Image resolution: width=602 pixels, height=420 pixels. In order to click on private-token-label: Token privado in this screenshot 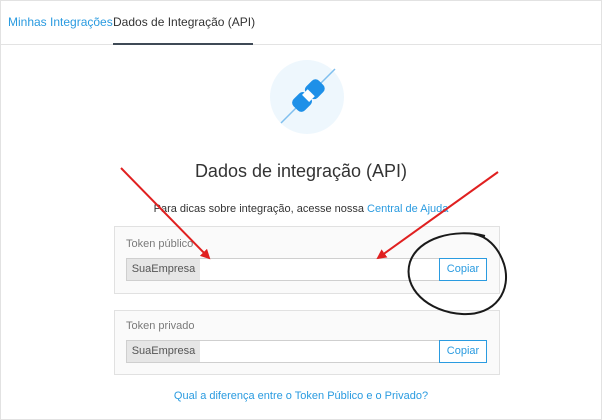, I will do `click(160, 326)`.